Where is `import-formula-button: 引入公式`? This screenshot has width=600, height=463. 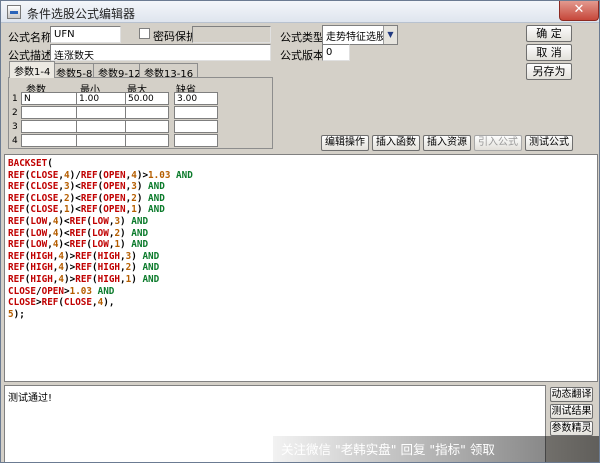 import-formula-button: 引入公式 is located at coordinates (498, 143).